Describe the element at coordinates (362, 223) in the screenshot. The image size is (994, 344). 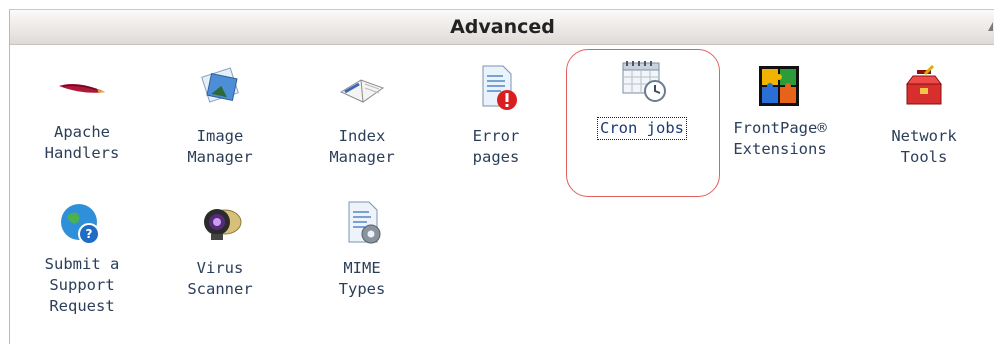
I see `mime-document-gear-icon` at that location.